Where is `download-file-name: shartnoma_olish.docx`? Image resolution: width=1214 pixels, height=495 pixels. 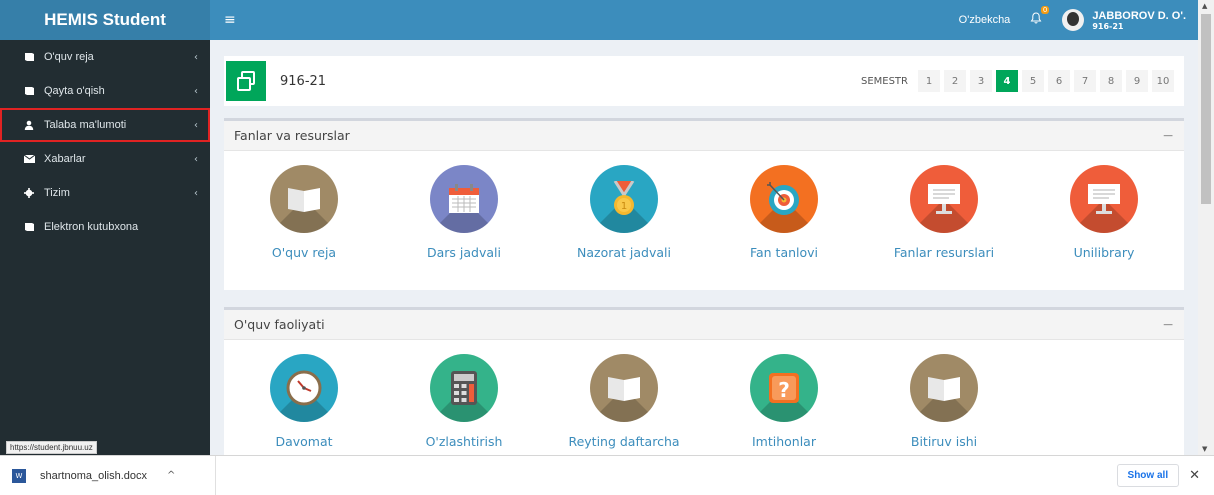 download-file-name: shartnoma_olish.docx is located at coordinates (94, 475).